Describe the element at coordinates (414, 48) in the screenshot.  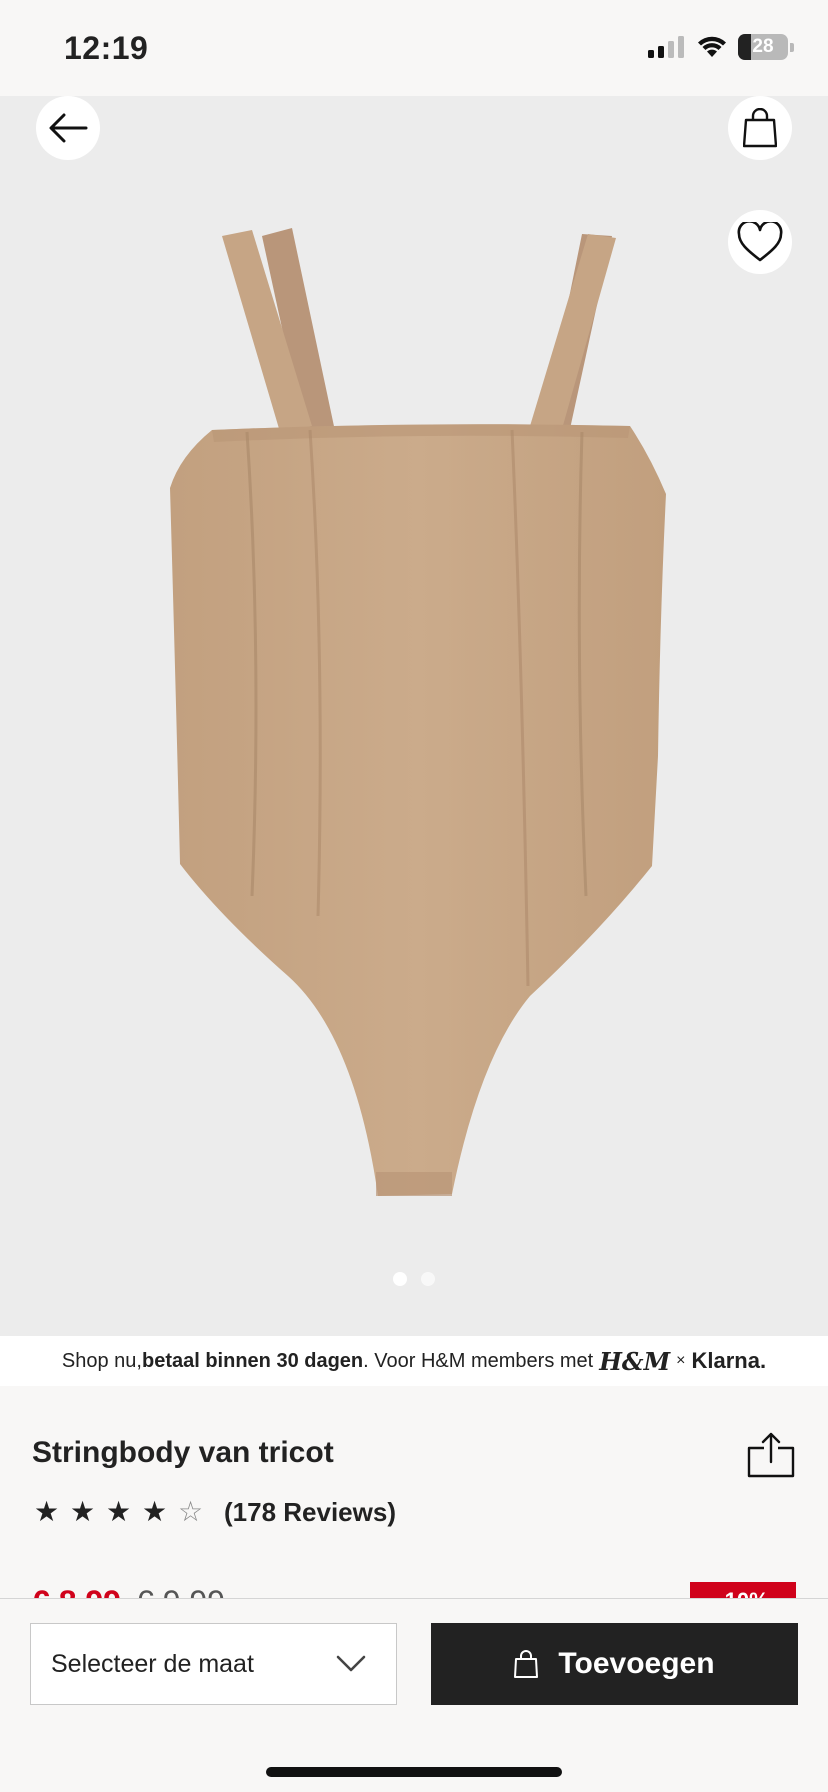
I see `status-bar: 12:19 28` at that location.